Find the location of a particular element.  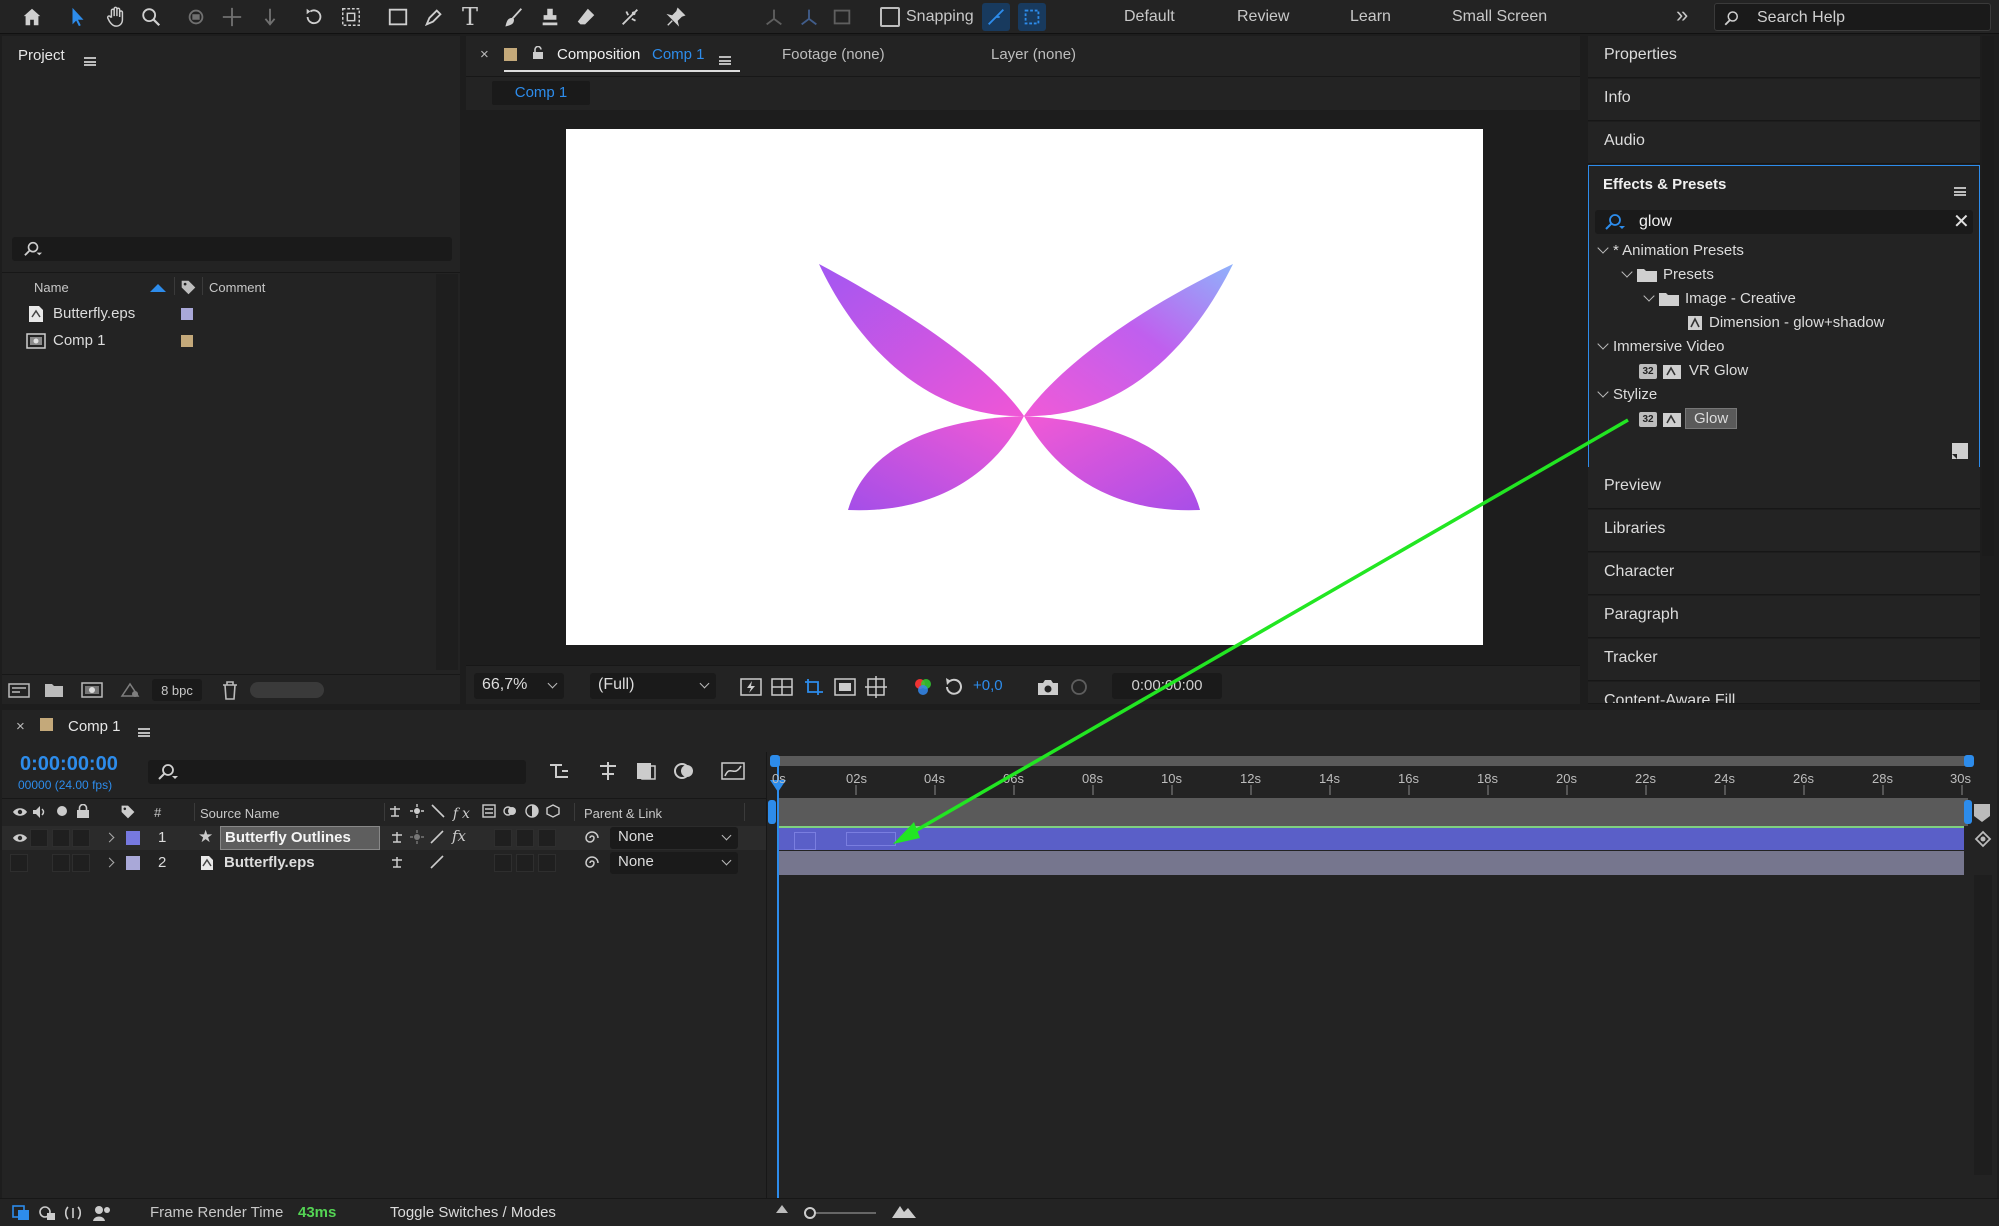

fast-previews-icon is located at coordinates (751, 687).